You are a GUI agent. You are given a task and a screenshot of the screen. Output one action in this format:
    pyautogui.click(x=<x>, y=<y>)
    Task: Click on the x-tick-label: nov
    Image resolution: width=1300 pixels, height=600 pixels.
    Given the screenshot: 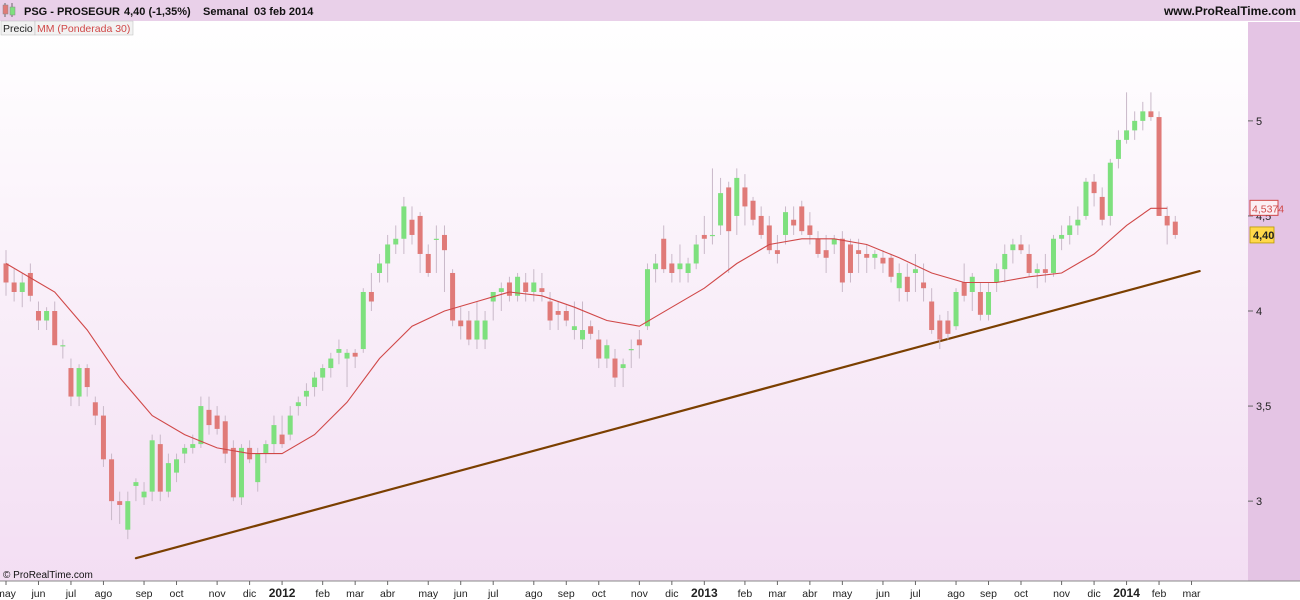 What is the action you would take?
    pyautogui.click(x=1062, y=594)
    